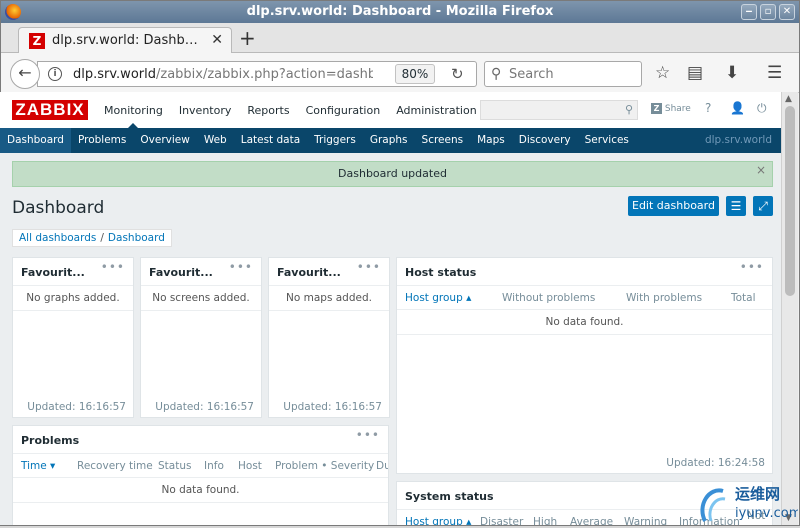 Image resolution: width=800 pixels, height=528 pixels. Describe the element at coordinates (250, 465) in the screenshot. I see `col-host: Host` at that location.